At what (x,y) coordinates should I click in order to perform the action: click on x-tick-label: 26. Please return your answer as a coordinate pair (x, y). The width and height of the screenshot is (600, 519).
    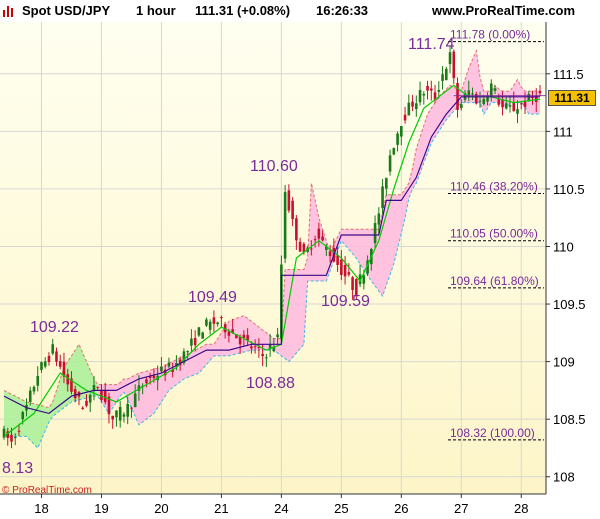
    Looking at the image, I should click on (401, 508).